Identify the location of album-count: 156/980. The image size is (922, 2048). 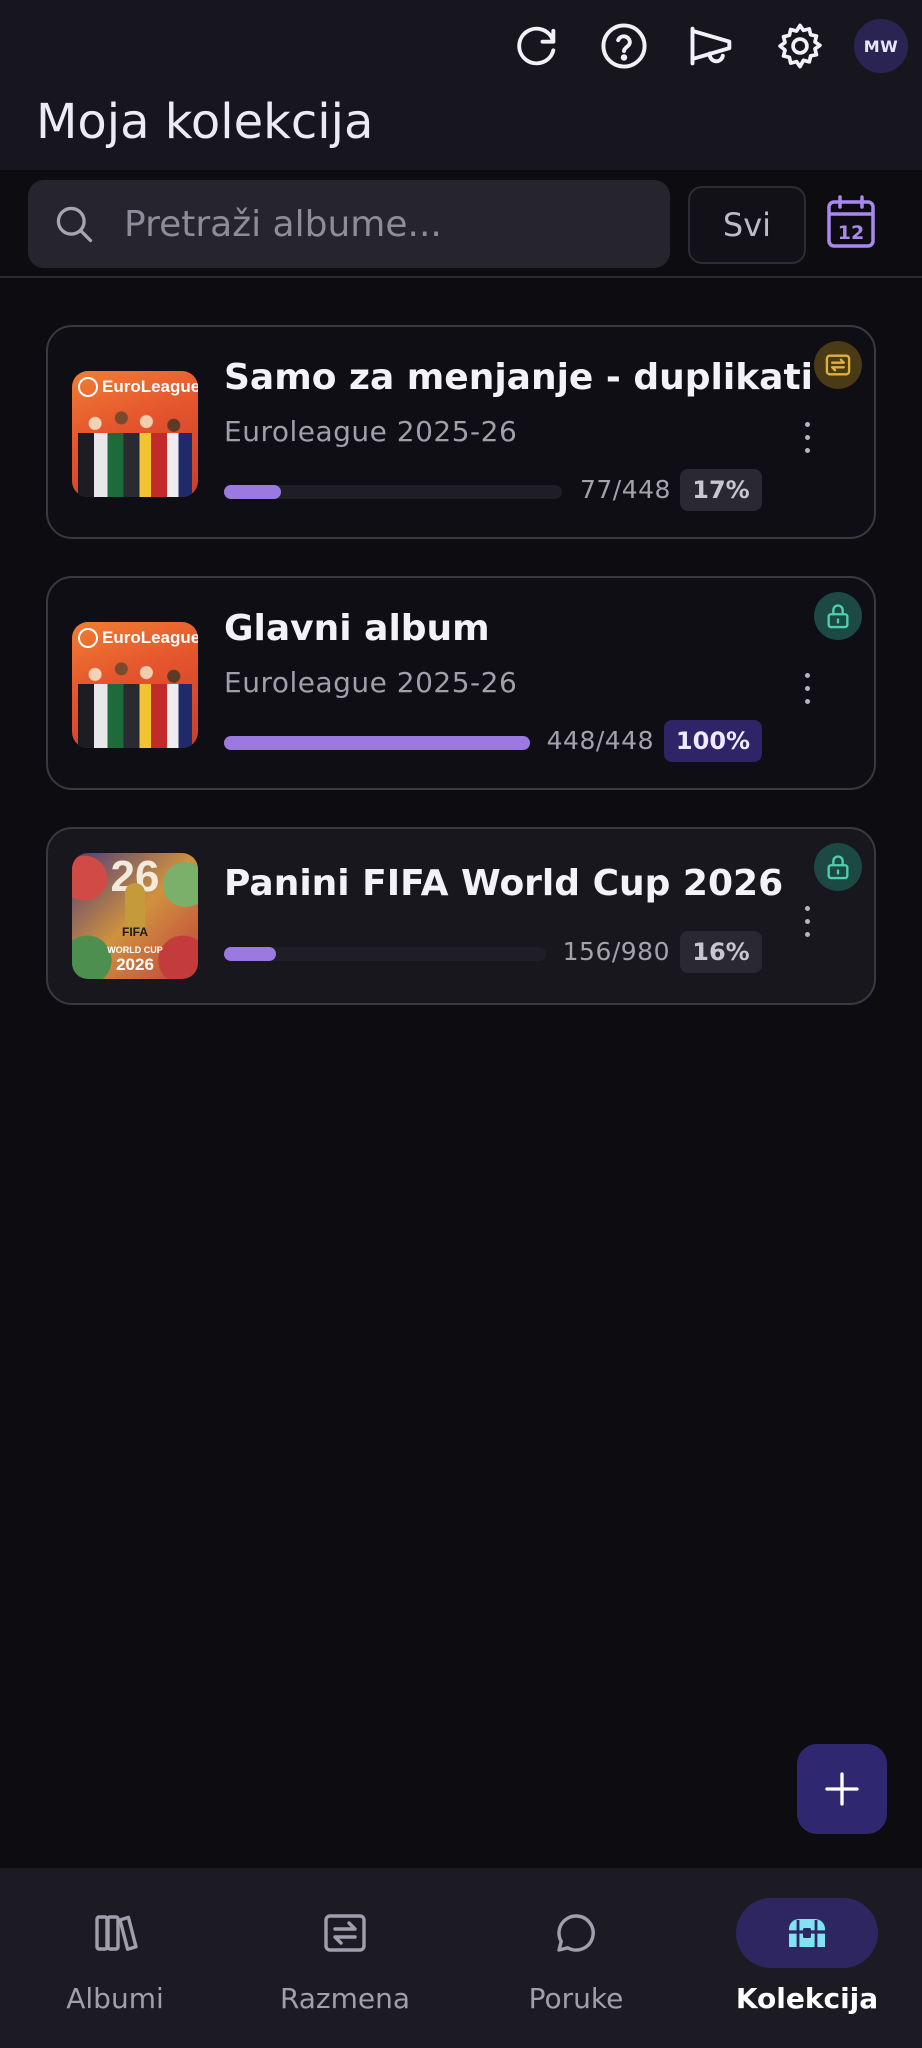
(616, 951).